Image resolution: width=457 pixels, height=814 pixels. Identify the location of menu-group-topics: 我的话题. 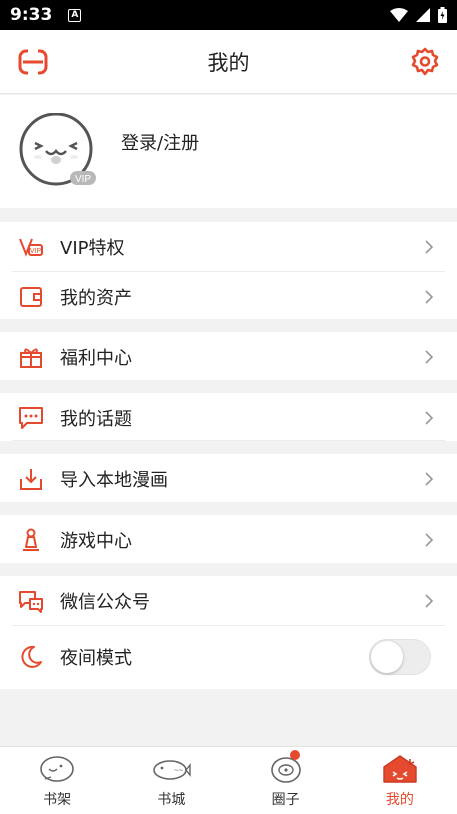
(228, 417).